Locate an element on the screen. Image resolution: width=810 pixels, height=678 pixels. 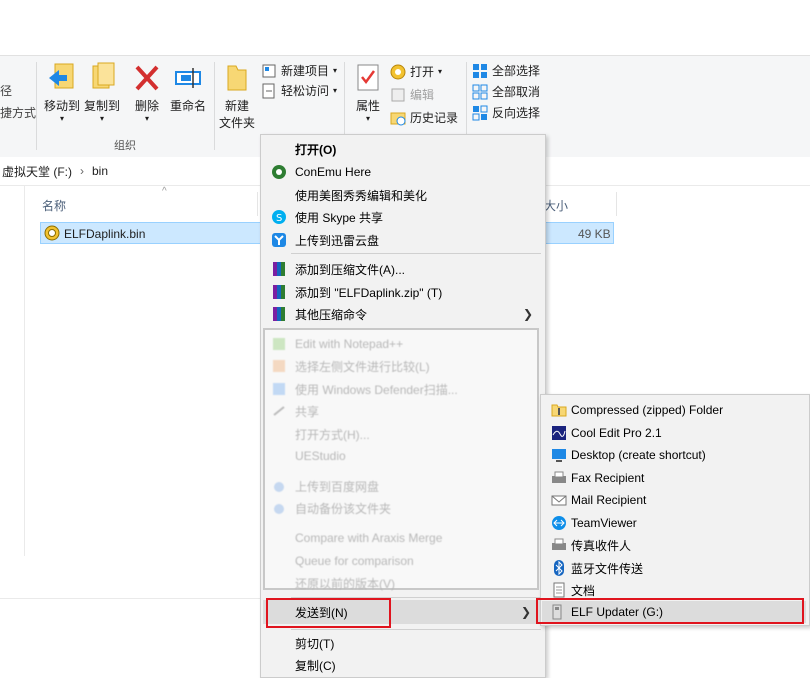
properties-checklist-icon is located at coordinates (368, 77).